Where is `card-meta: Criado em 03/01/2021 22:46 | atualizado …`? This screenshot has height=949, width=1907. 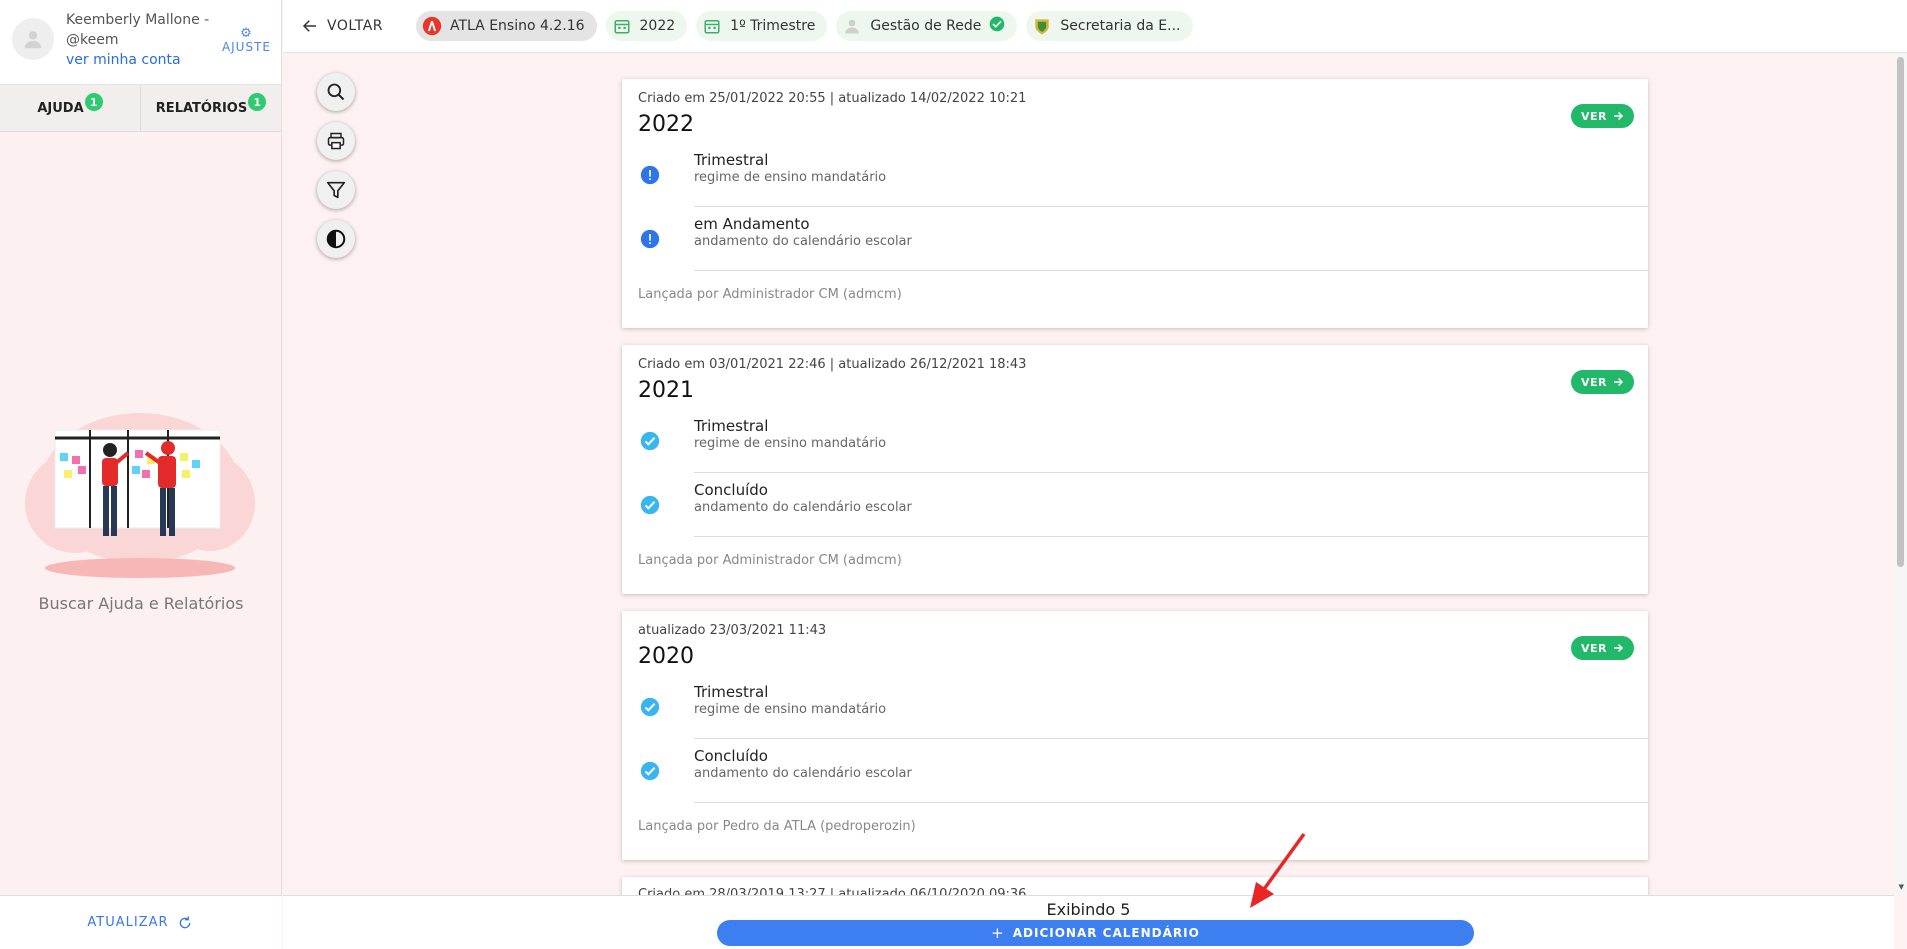
card-meta: Criado em 03/01/2021 22:46 | atualizado … is located at coordinates (832, 364).